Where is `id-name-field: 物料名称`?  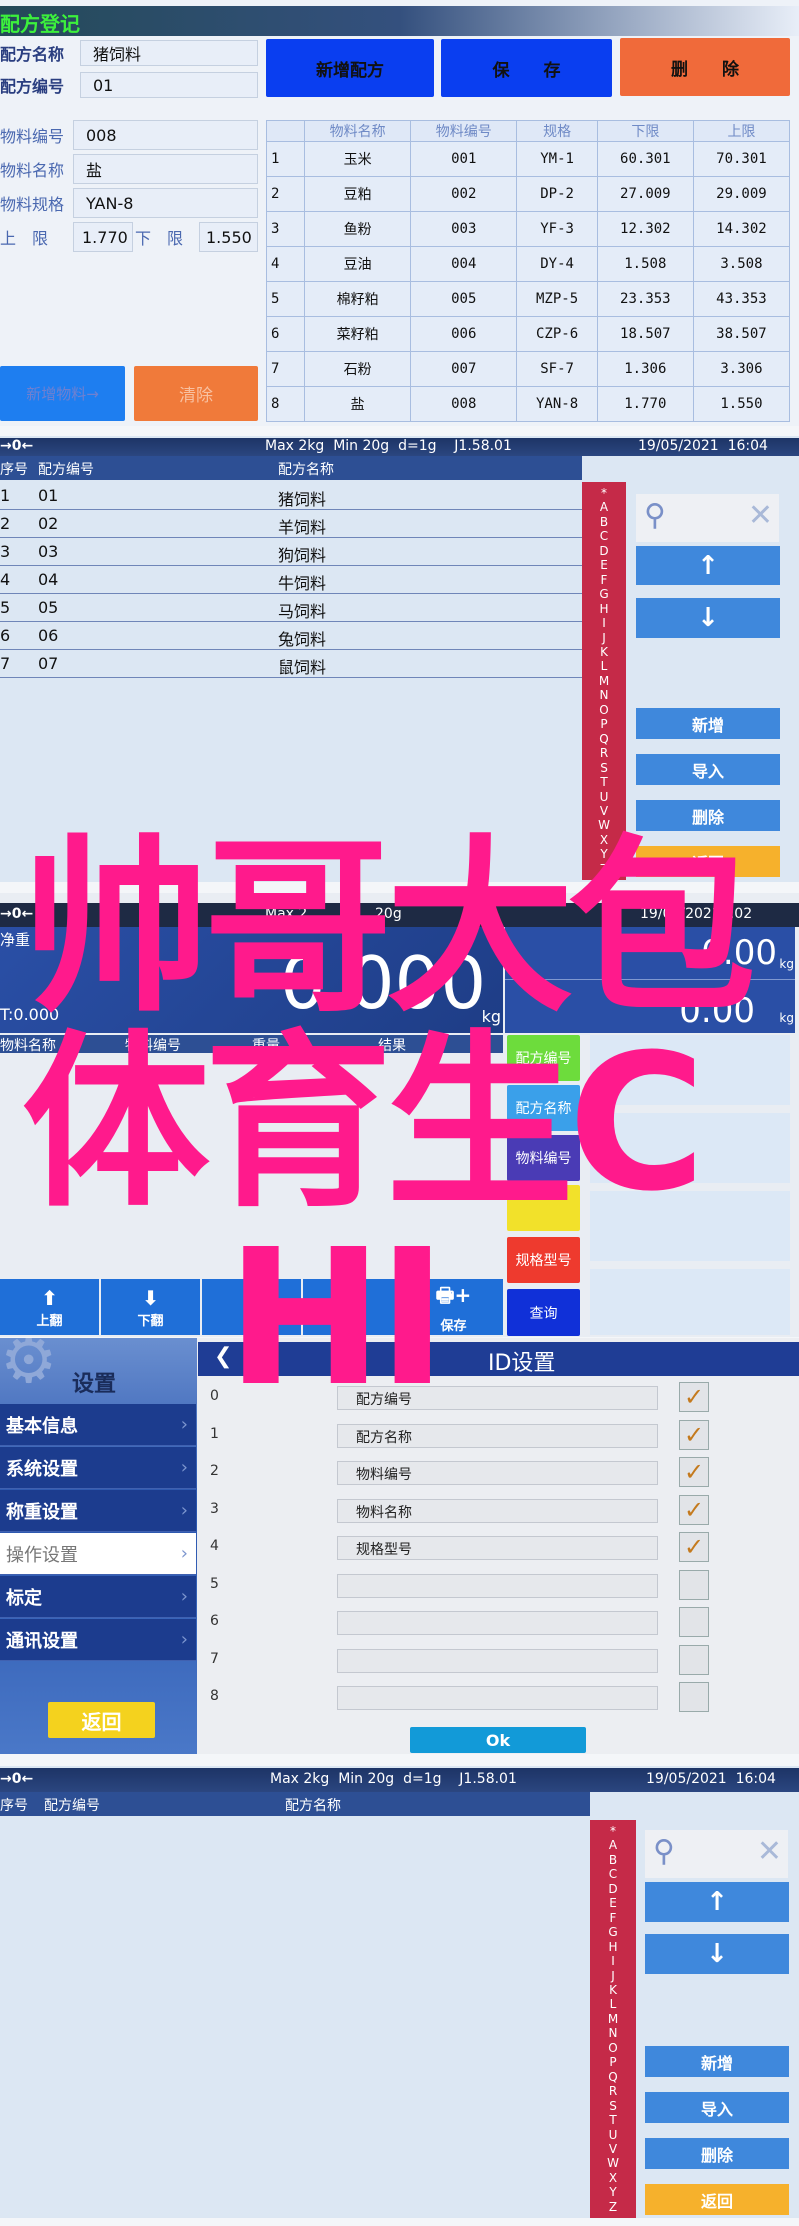
id-name-field: 物料名称 is located at coordinates (497, 1510).